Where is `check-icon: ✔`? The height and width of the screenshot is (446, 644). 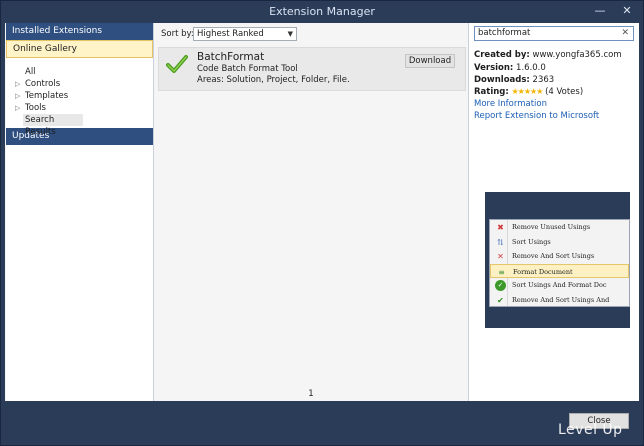
check-icon: ✔ is located at coordinates (500, 300).